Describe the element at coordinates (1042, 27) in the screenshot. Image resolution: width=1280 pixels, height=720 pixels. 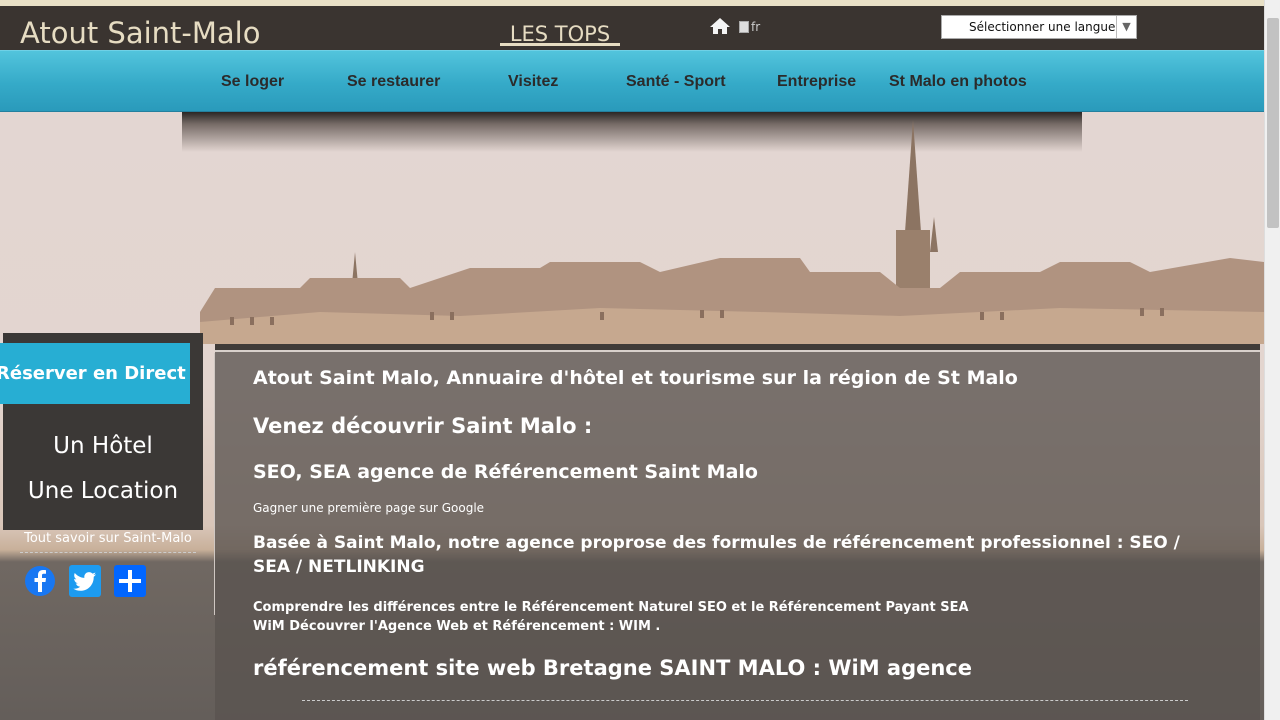
I see `language-select-label: Sélectionner une langue` at that location.